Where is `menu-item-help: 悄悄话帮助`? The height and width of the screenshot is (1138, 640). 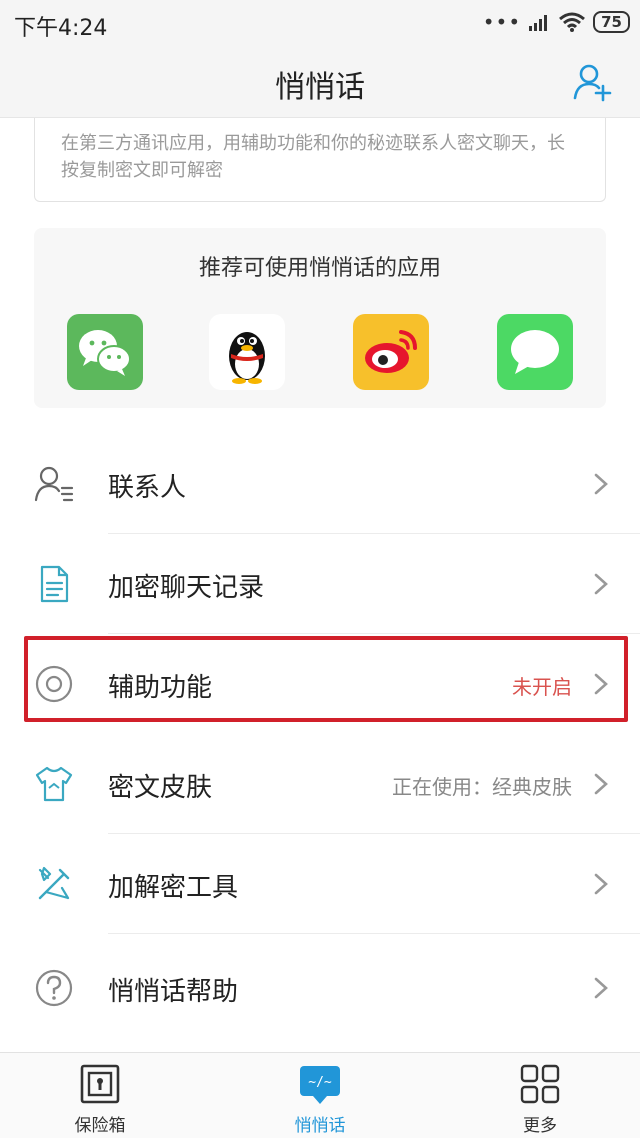 menu-item-help: 悄悄话帮助 is located at coordinates (320, 988).